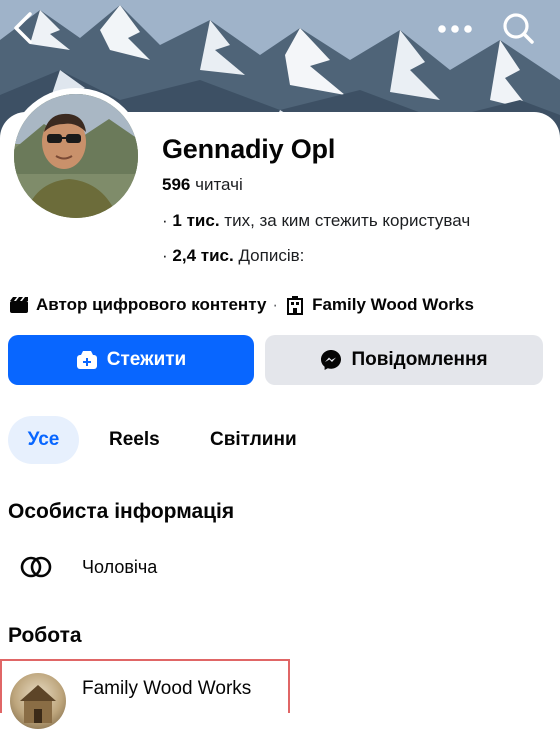 This screenshot has width=560, height=729. What do you see at coordinates (196, 220) in the screenshot?
I see `following-count: 1 тис.` at bounding box center [196, 220].